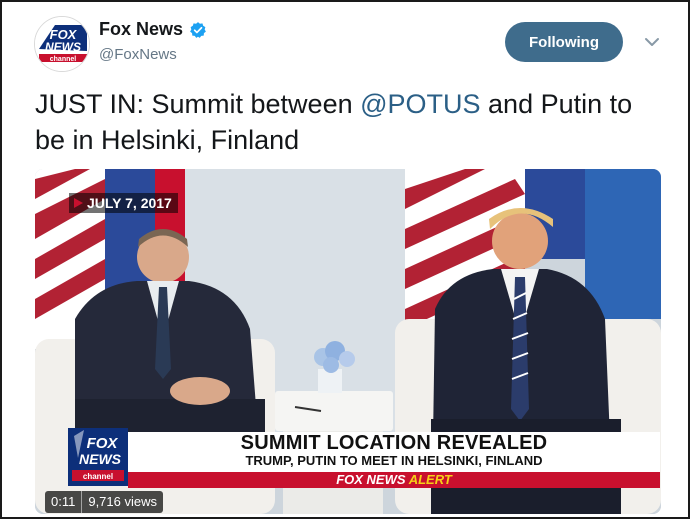  What do you see at coordinates (198, 29) in the screenshot?
I see `verified-badge-icon` at bounding box center [198, 29].